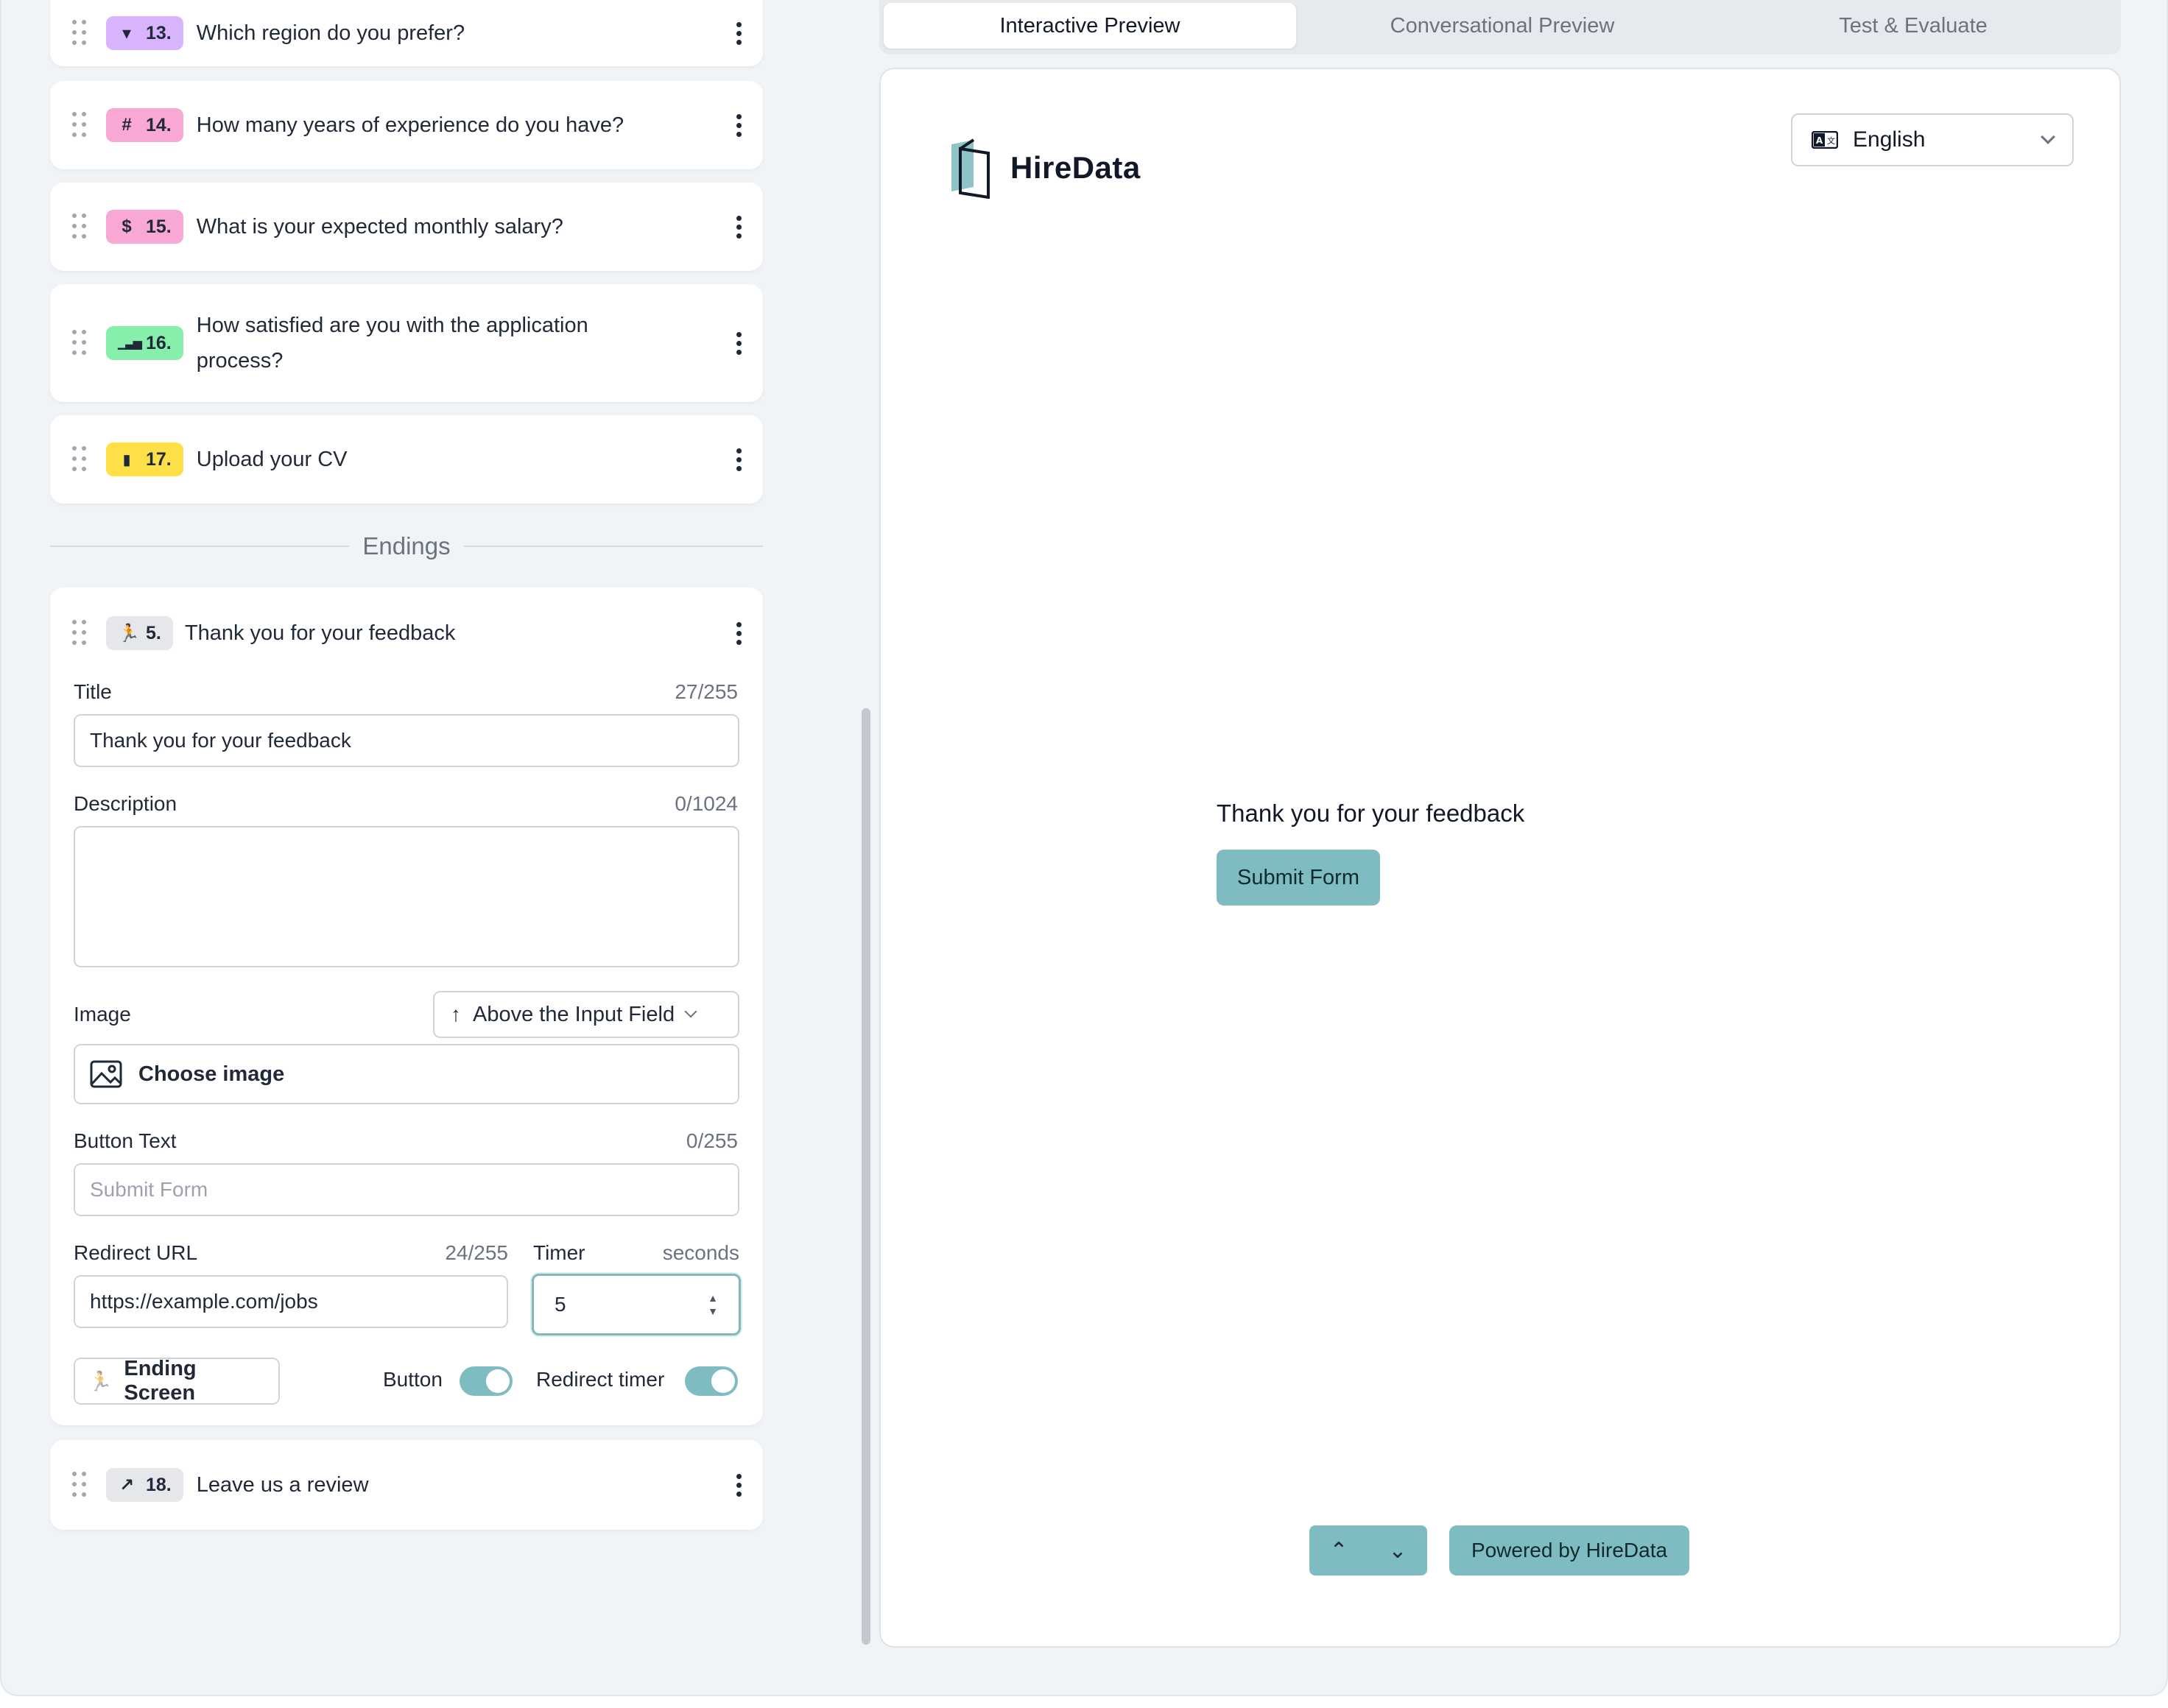 The height and width of the screenshot is (1708, 2168). What do you see at coordinates (1090, 26) in the screenshot?
I see `tab-interactive-preview: Interactive Preview` at bounding box center [1090, 26].